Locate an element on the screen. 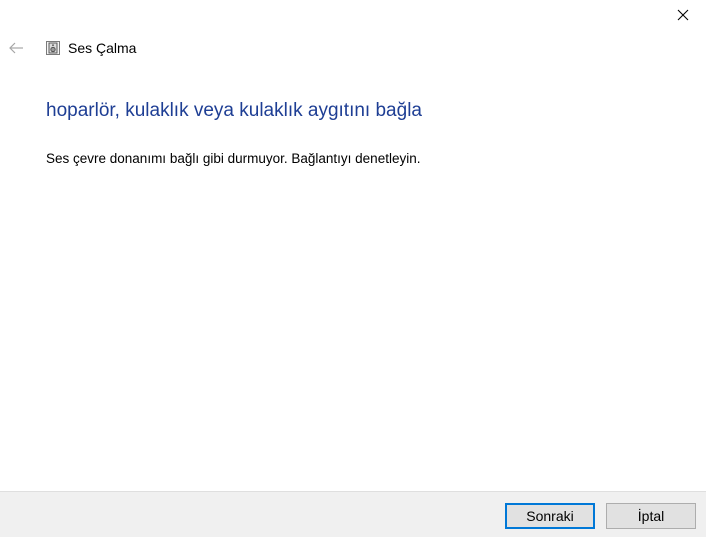 The width and height of the screenshot is (706, 537). close-button is located at coordinates (683, 15).